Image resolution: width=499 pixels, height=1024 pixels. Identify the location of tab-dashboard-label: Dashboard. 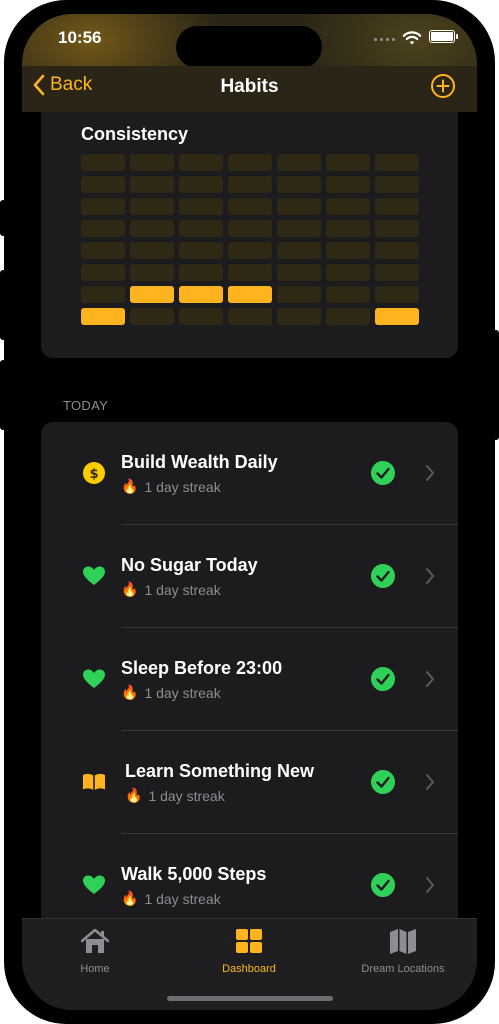
(249, 969).